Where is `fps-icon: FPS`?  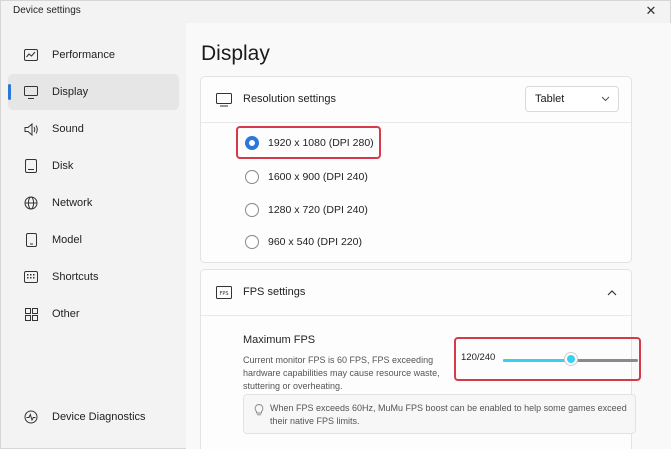 fps-icon: FPS is located at coordinates (224, 293).